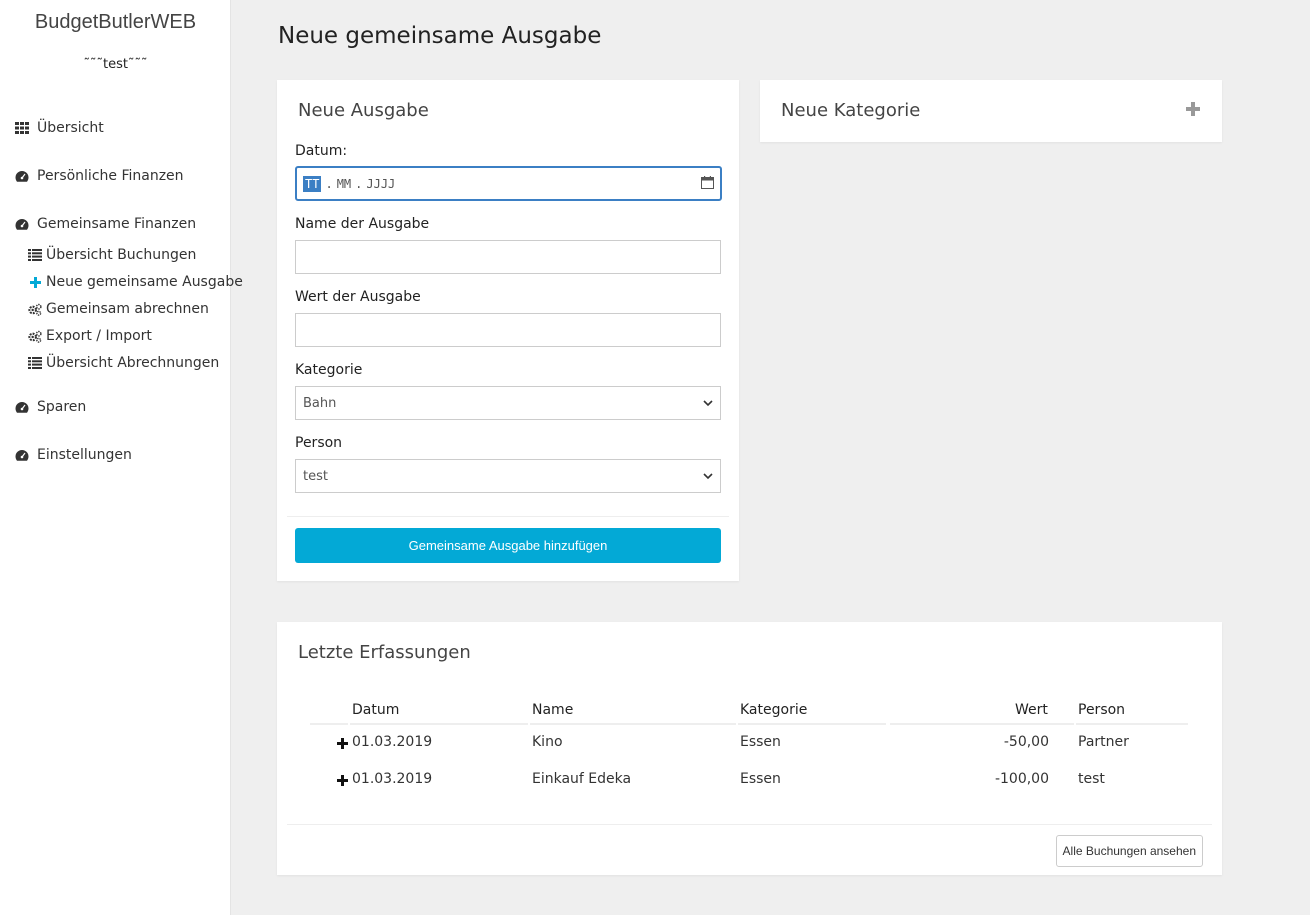 This screenshot has height=915, width=1310. I want to click on sidebar-subitem-label: Gemeinsam abrechnen, so click(127, 309).